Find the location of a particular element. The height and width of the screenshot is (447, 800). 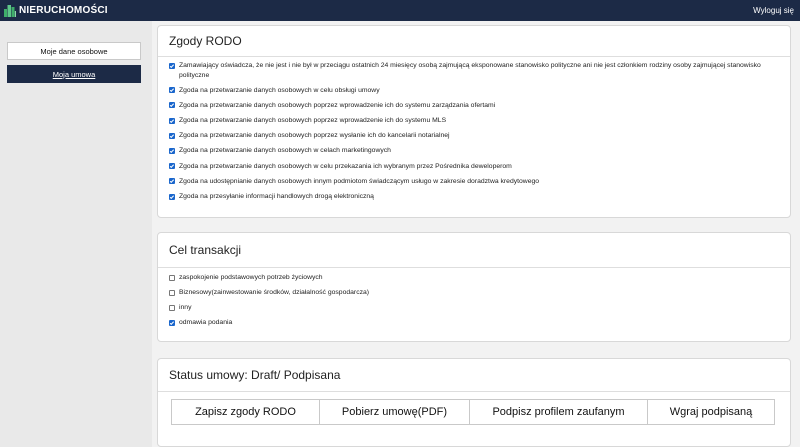

transaction-option: inny is located at coordinates (474, 308).